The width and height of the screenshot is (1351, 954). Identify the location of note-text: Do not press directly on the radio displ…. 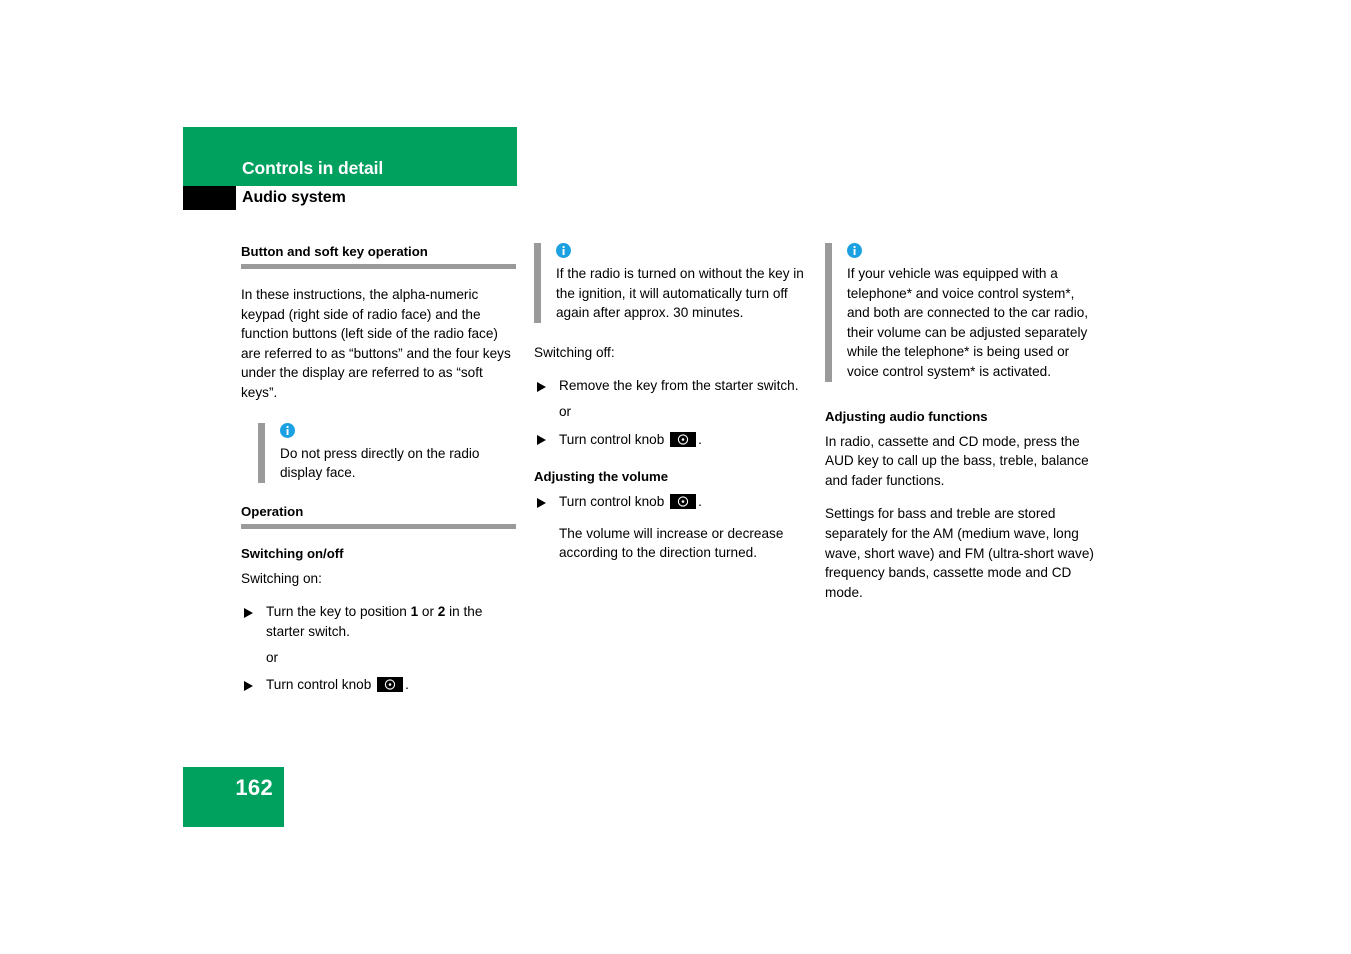
(380, 463).